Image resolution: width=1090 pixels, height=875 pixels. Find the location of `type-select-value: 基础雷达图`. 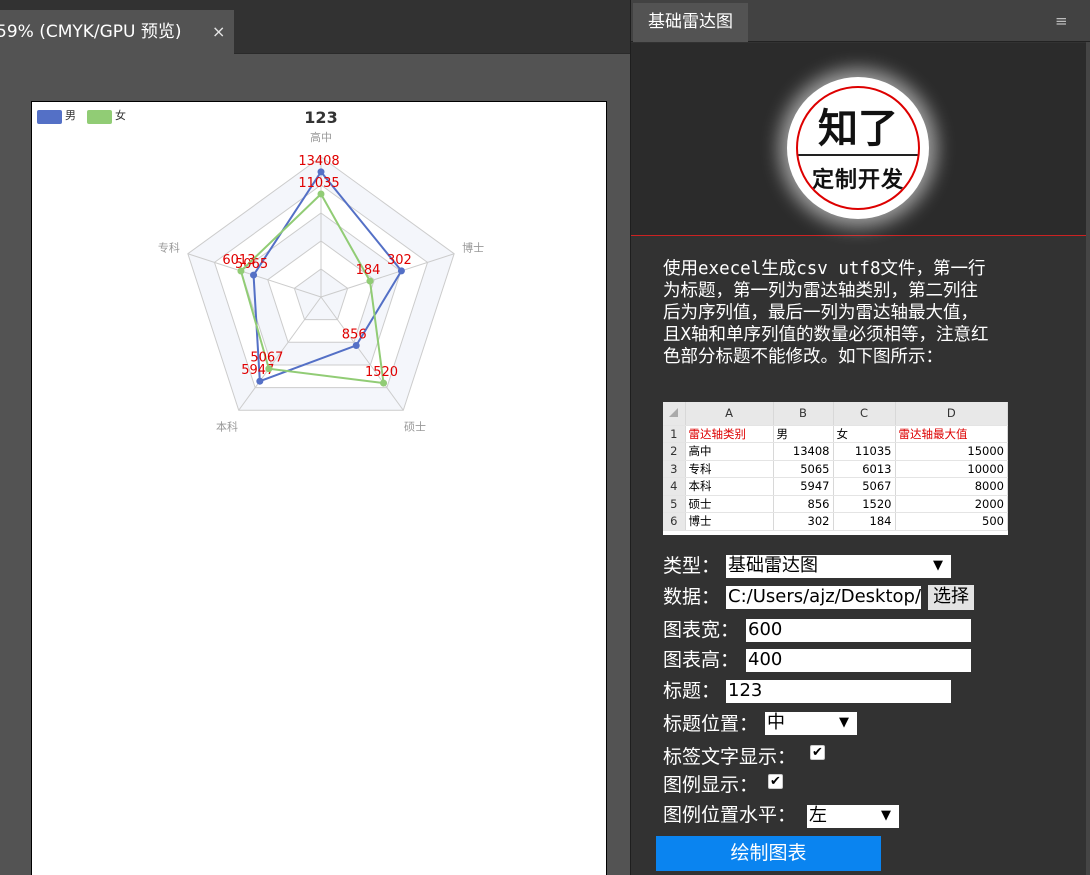

type-select-value: 基础雷达图 is located at coordinates (773, 565).